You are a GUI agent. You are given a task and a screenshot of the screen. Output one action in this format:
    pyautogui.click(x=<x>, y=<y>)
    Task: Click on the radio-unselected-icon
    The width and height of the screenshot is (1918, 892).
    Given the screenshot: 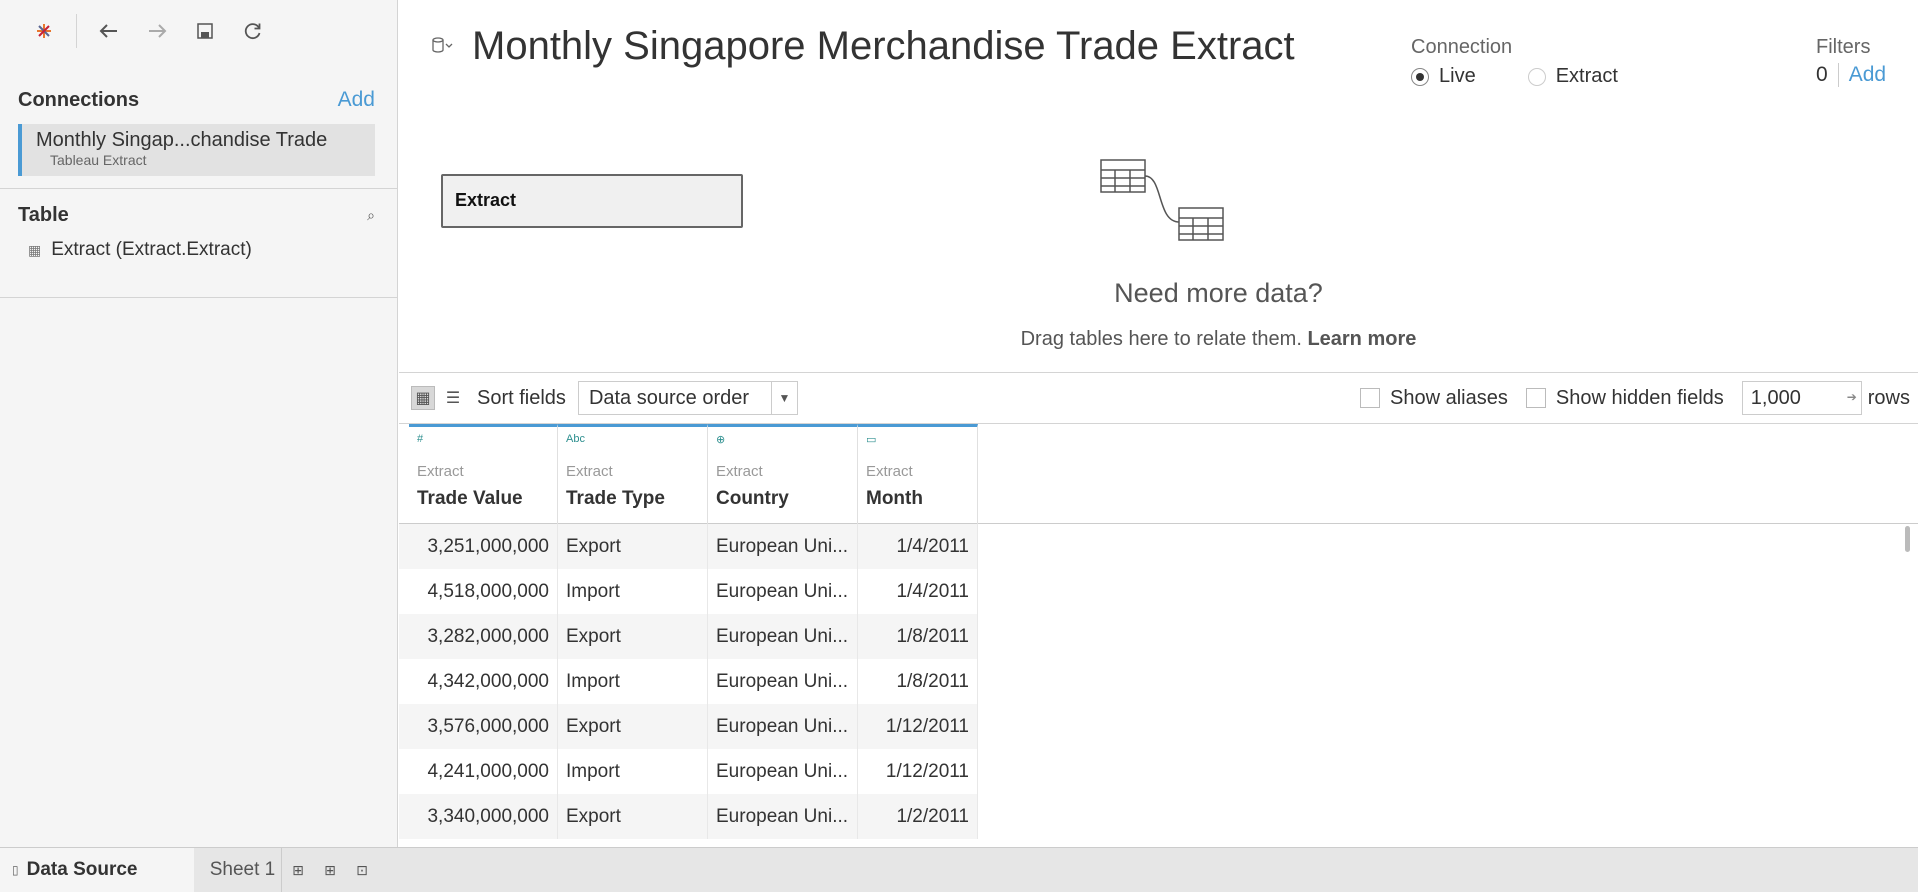 What is the action you would take?
    pyautogui.click(x=1536, y=76)
    